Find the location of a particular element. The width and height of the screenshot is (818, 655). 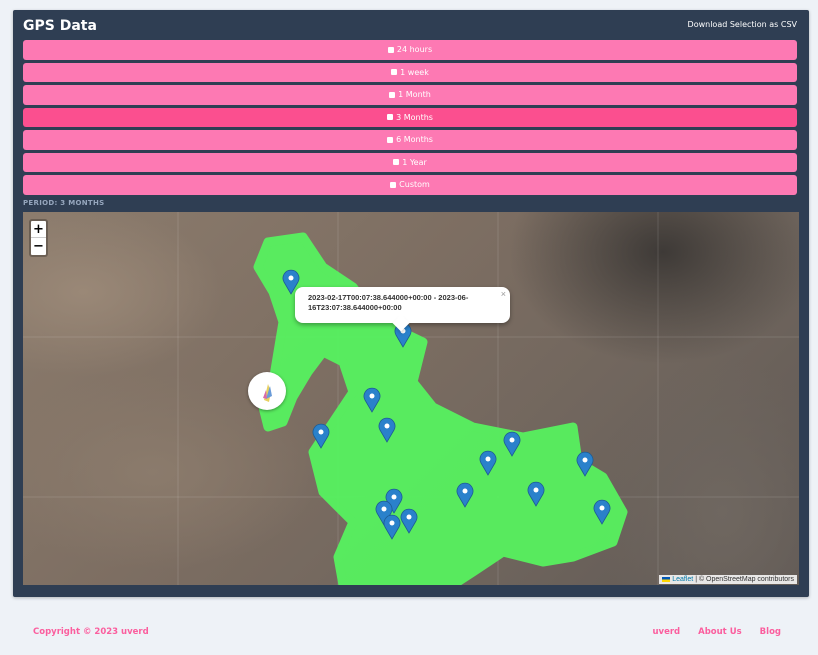

footer-nav: uverd About Us Blog is located at coordinates (716, 632).